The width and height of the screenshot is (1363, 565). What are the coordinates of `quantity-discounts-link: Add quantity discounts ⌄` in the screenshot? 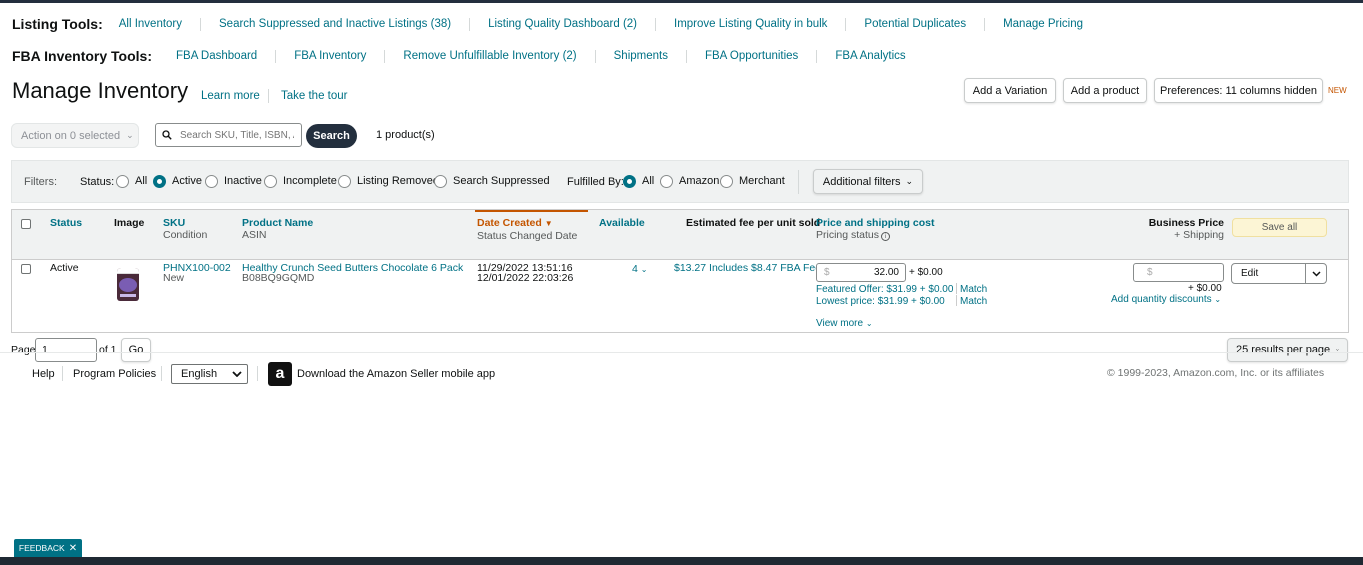 It's located at (1166, 299).